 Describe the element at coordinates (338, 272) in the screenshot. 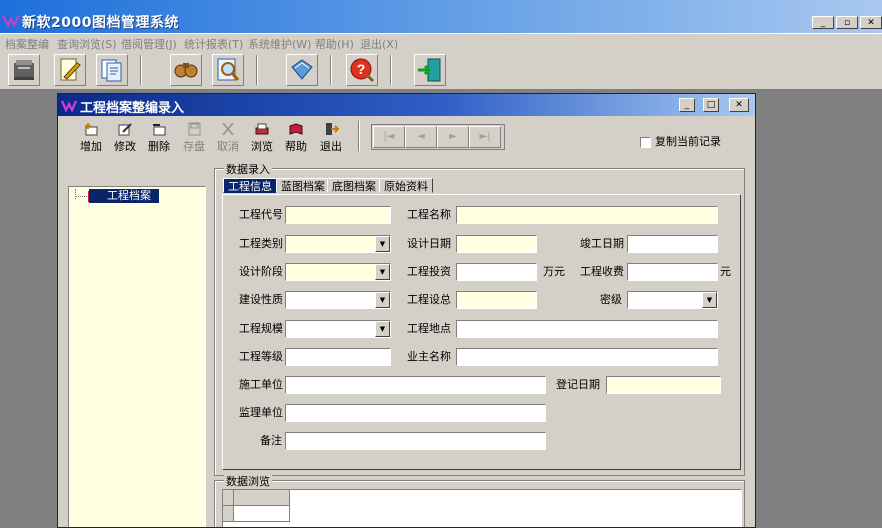

I see `design-stage-select: ▼` at that location.